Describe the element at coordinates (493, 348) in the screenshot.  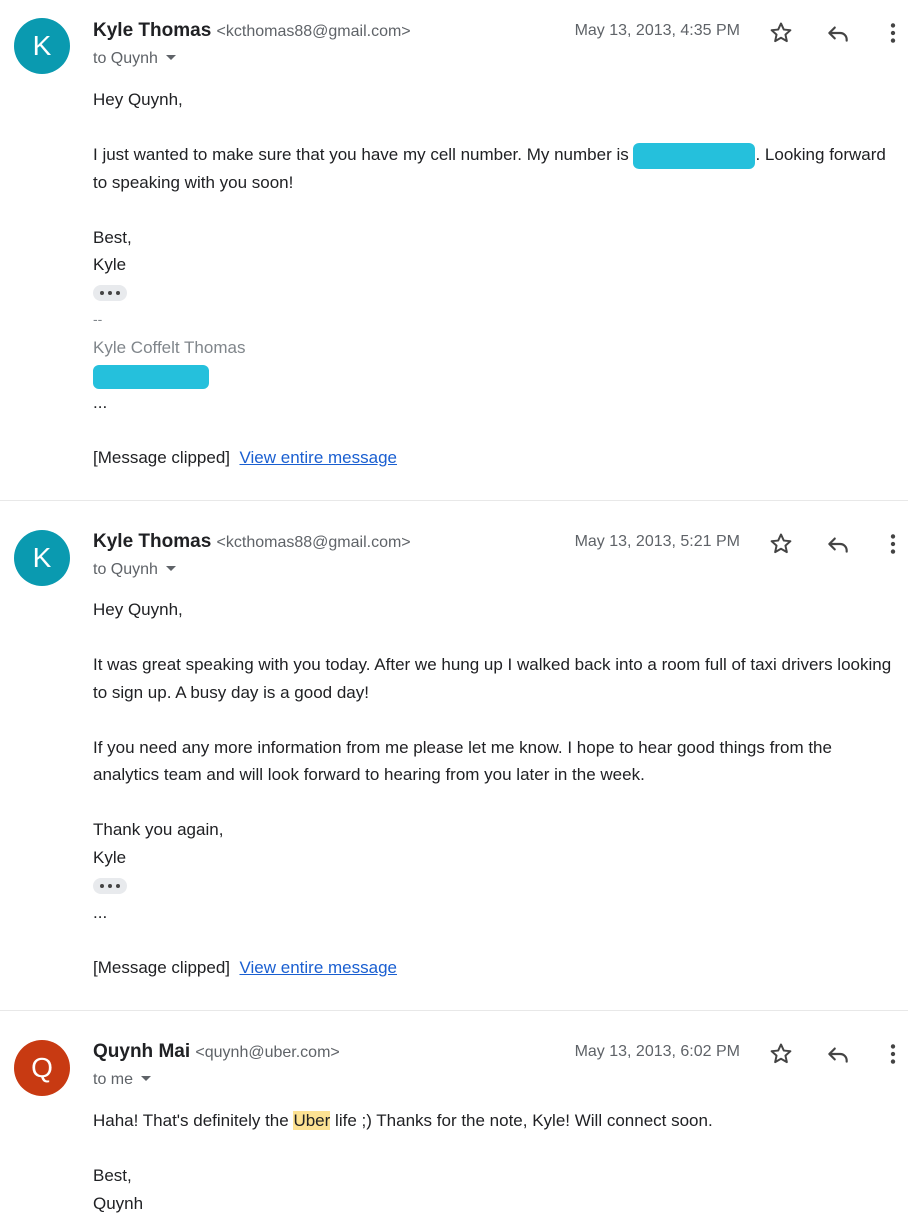
I see `signature-name: Kyle Coffelt Thomas` at that location.